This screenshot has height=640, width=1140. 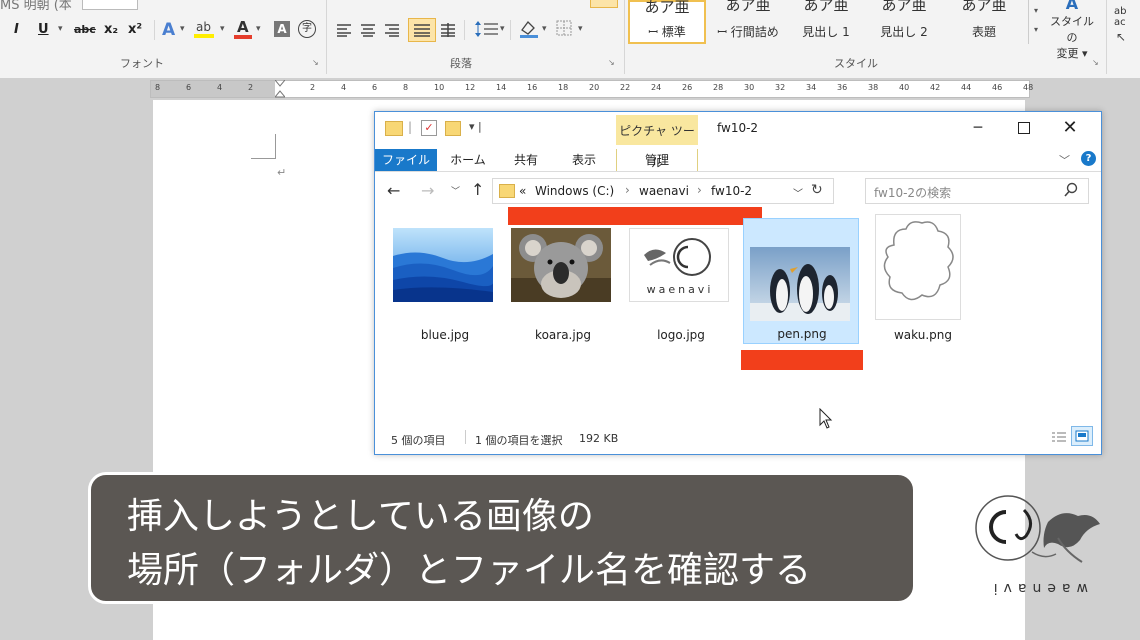 I want to click on shading-icon, so click(x=529, y=30).